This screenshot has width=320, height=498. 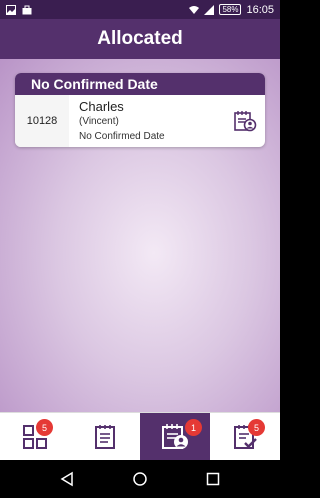 I want to click on notepad-user-icon, so click(x=245, y=121).